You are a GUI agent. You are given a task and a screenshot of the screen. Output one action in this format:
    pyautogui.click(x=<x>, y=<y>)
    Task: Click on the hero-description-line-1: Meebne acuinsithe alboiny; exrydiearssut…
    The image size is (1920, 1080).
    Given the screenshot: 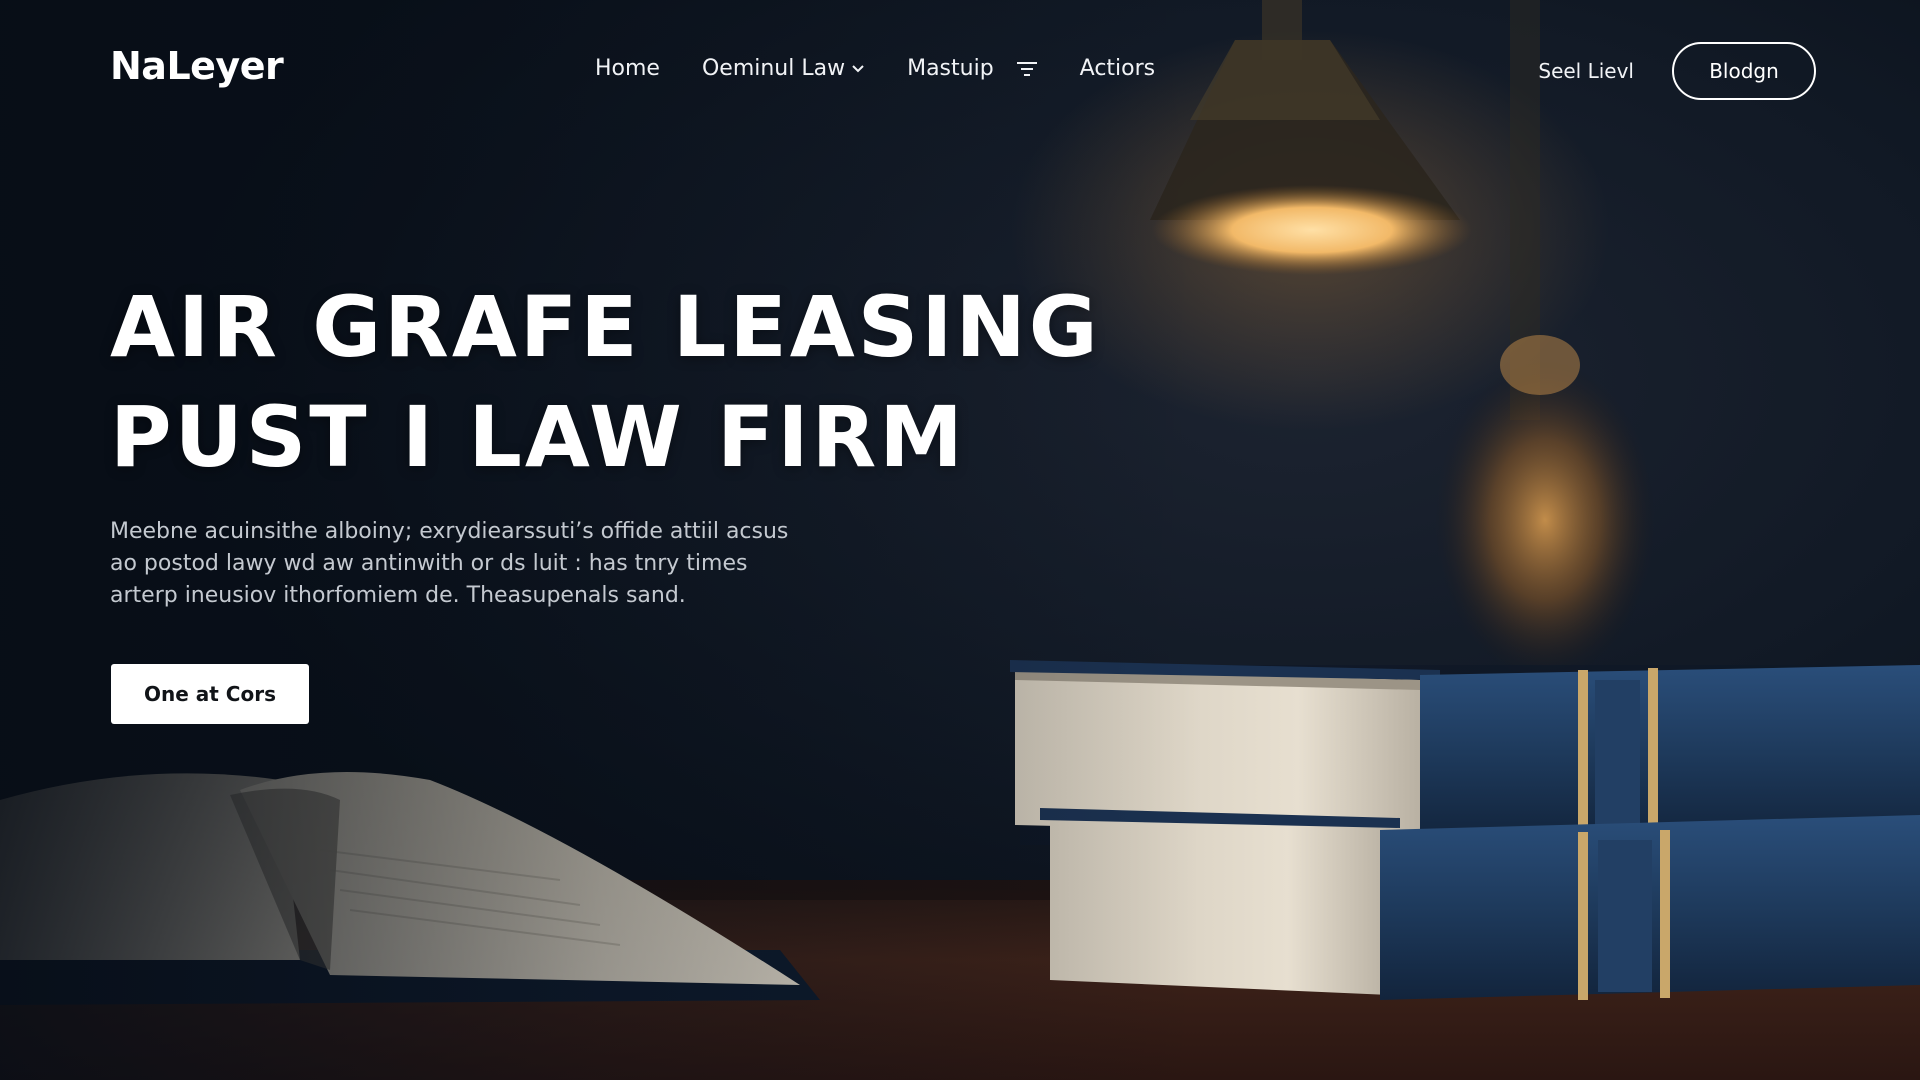 What is the action you would take?
    pyautogui.click(x=449, y=531)
    